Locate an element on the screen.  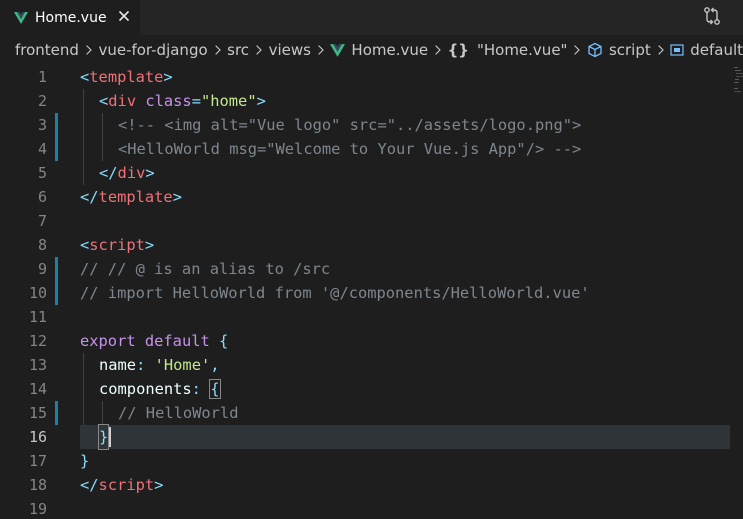
breadcrumb-item-vue-for-django: vue-for-django is located at coordinates (152, 50).